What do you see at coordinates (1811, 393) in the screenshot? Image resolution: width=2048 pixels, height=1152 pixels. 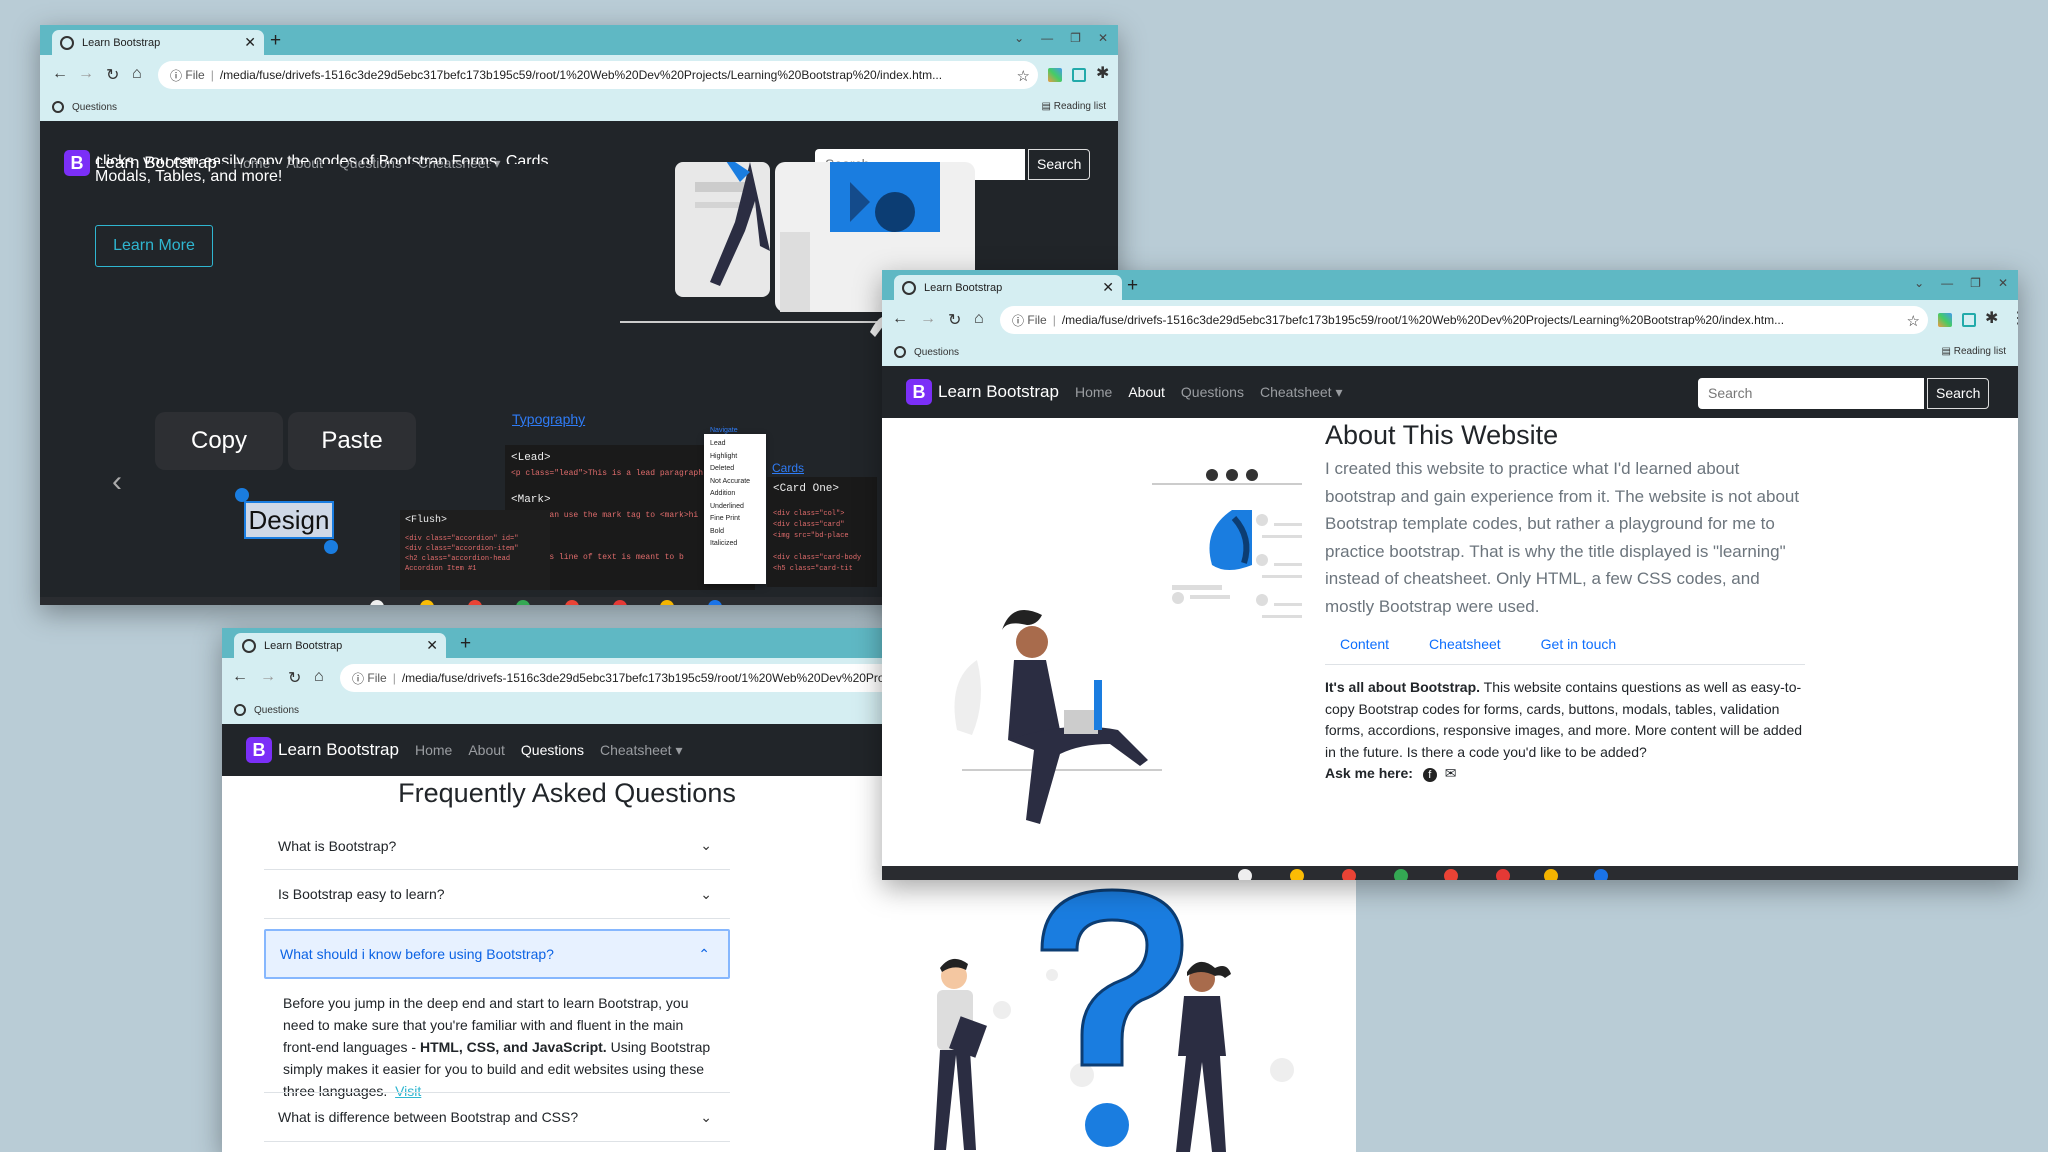 I see `search-input: Search` at bounding box center [1811, 393].